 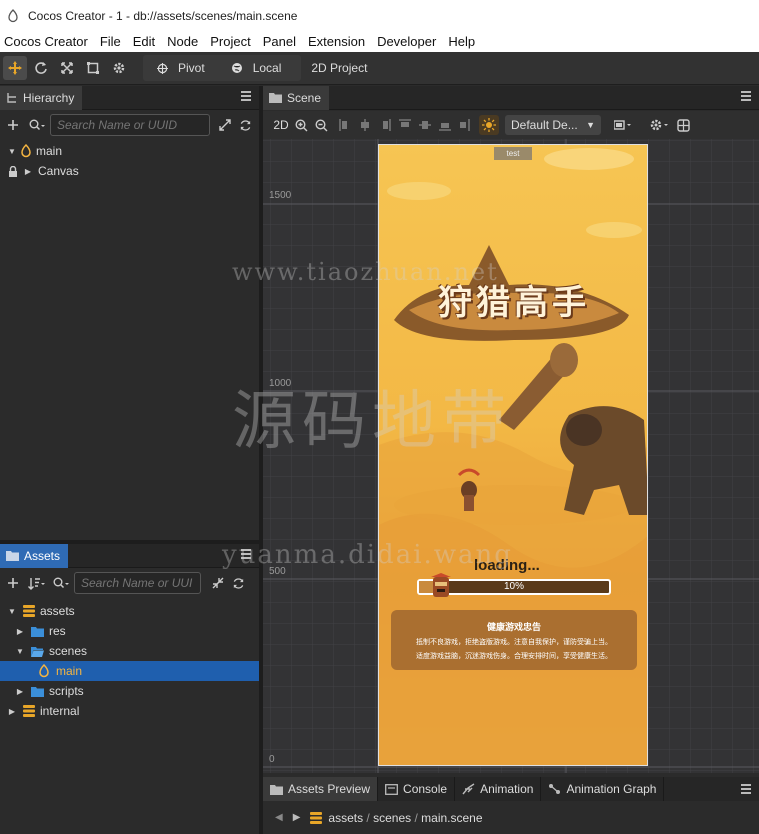 What do you see at coordinates (41, 68) in the screenshot?
I see `rotate-tool-button` at bounding box center [41, 68].